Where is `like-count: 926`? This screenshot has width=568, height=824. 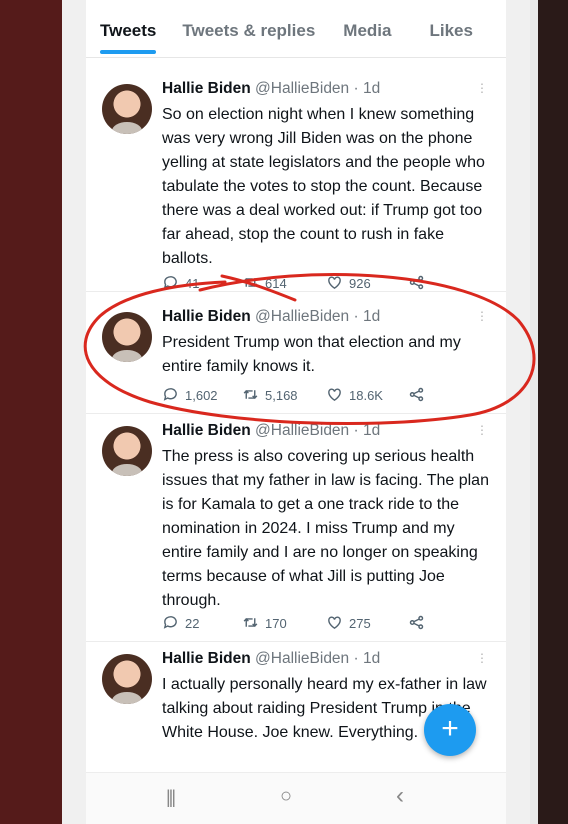 like-count: 926 is located at coordinates (360, 283).